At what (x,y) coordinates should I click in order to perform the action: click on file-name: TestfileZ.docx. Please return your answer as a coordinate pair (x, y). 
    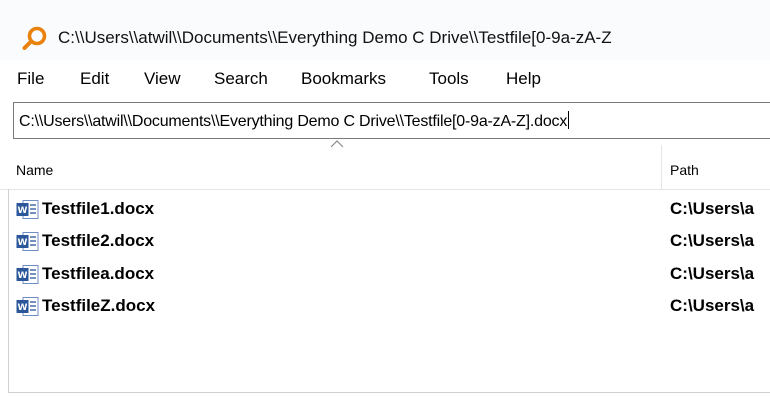
    Looking at the image, I should click on (99, 305).